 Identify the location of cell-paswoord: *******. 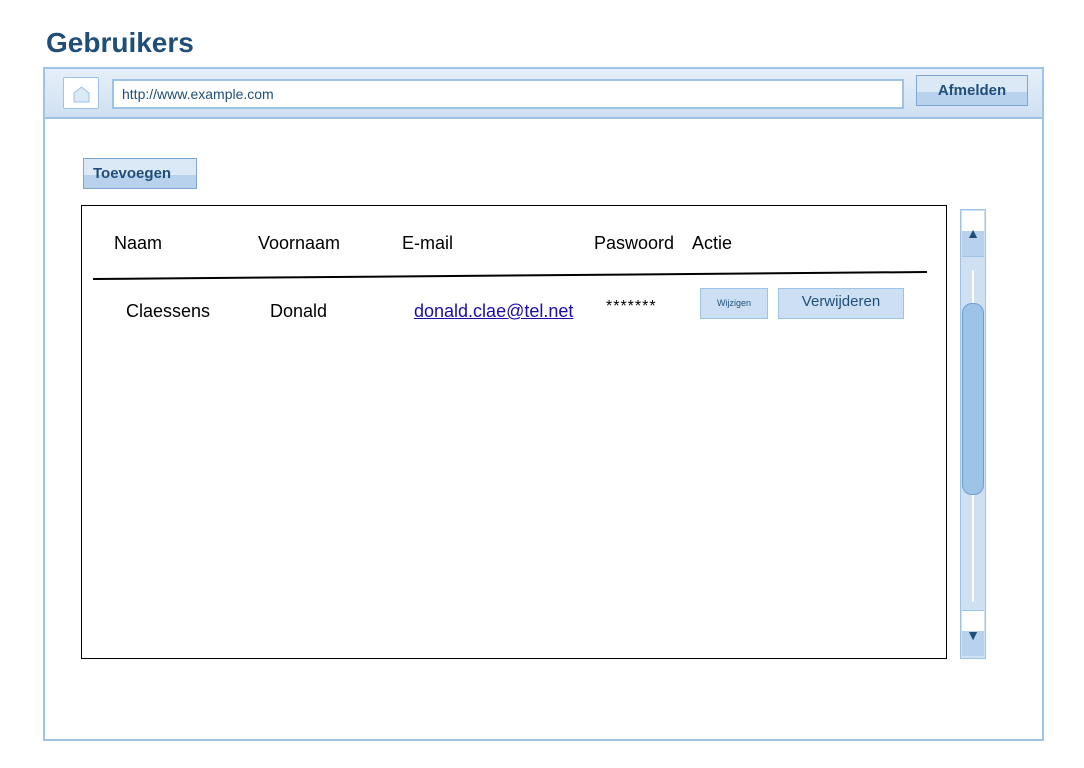
(631, 306).